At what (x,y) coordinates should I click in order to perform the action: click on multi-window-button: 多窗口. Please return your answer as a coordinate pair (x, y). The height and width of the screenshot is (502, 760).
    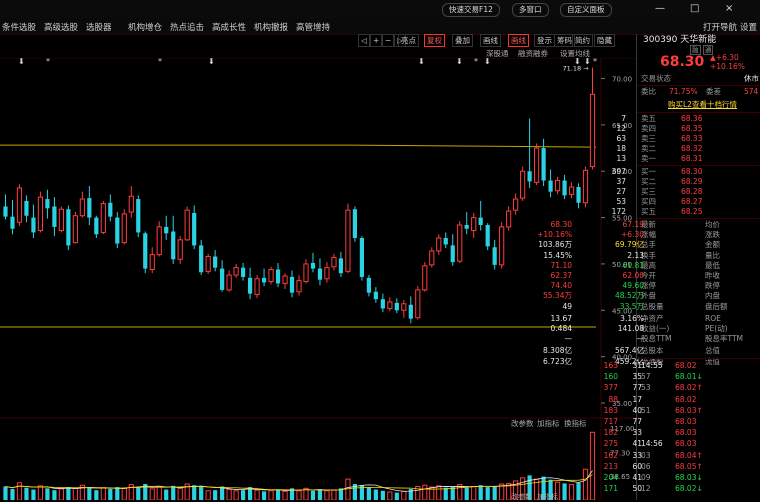
    Looking at the image, I should click on (530, 10).